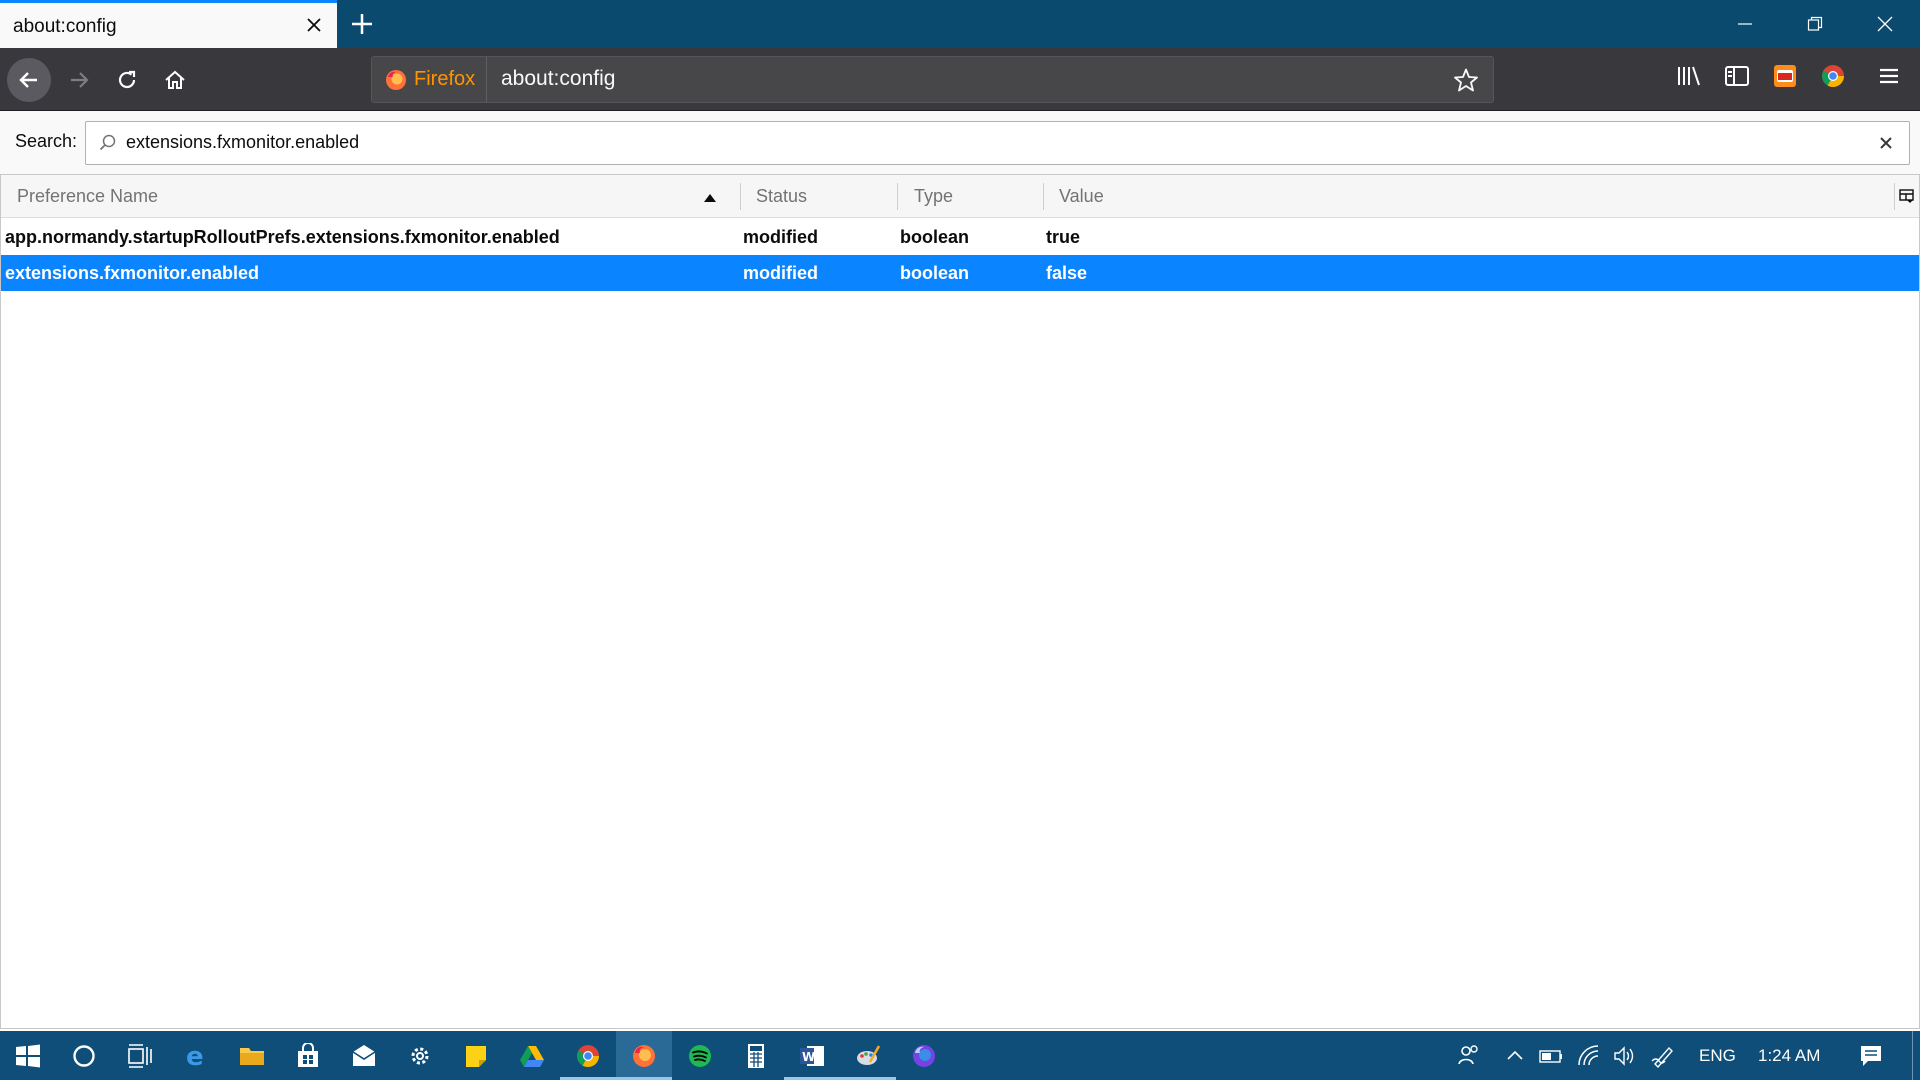  Describe the element at coordinates (1871, 1056) in the screenshot. I see `action-center-icon` at that location.